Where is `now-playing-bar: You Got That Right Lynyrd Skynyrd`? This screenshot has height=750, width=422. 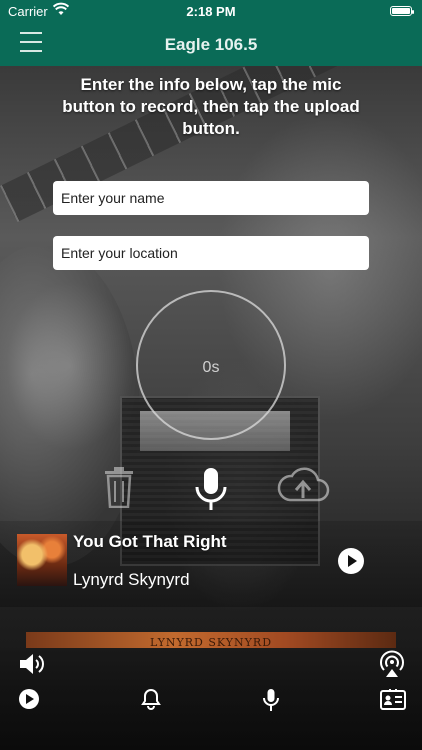
now-playing-bar: You Got That Right Lynyrd Skynyrd is located at coordinates (211, 564).